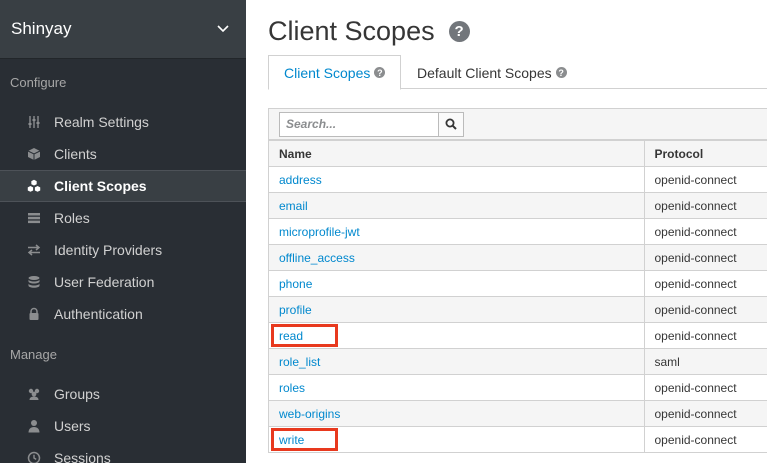  I want to click on table-row: phone openid-connect, so click(517, 283).